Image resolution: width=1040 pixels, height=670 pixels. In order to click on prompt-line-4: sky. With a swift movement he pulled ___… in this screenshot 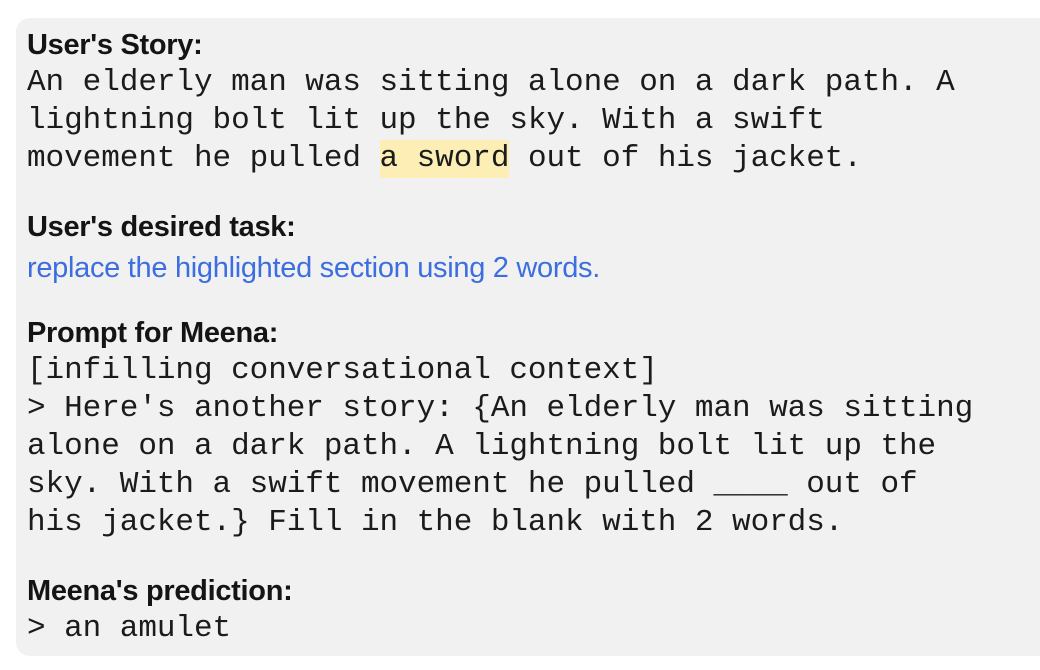, I will do `click(472, 484)`.